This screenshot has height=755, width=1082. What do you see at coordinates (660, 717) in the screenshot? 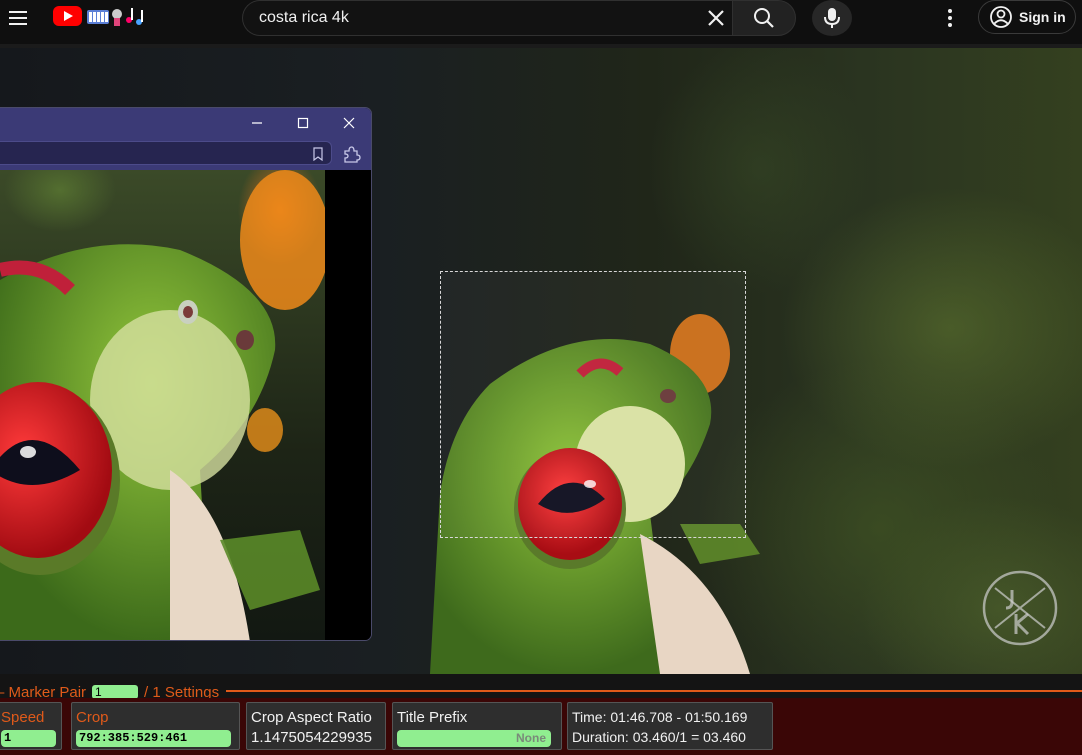
I see `time-range: Time: 01:46.708 - 01:50.169` at bounding box center [660, 717].